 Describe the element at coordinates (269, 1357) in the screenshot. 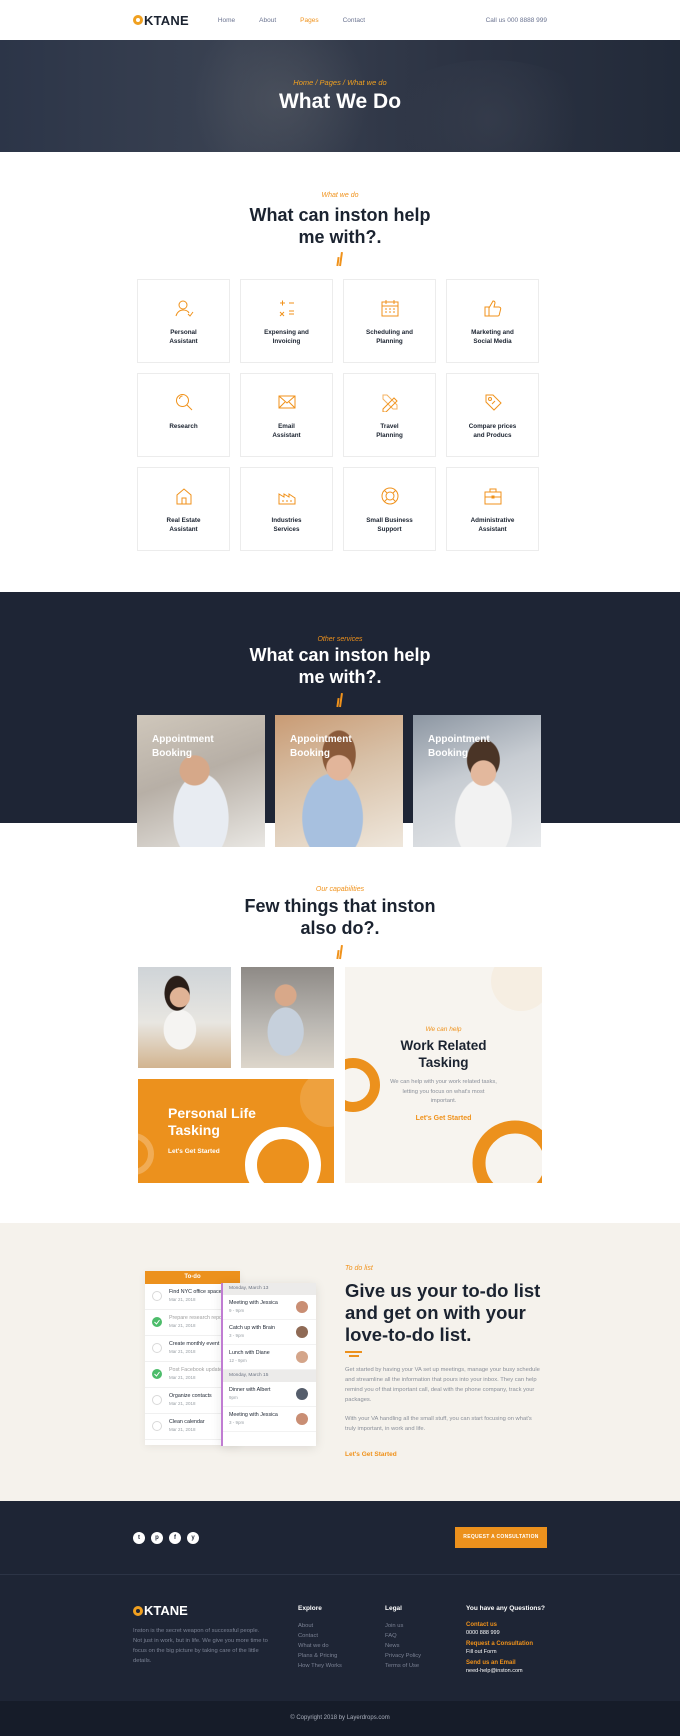

I see `calendar-event: Lunch with Diane 12 - 9pm` at that location.